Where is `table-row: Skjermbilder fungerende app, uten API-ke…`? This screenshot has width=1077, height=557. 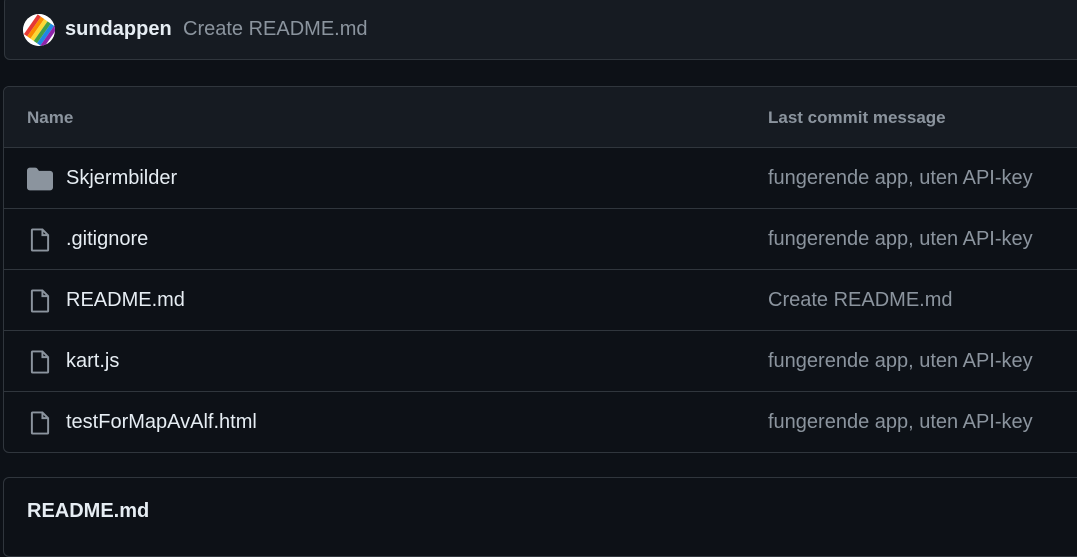
table-row: Skjermbilder fungerende app, uten API-ke… is located at coordinates (540, 178).